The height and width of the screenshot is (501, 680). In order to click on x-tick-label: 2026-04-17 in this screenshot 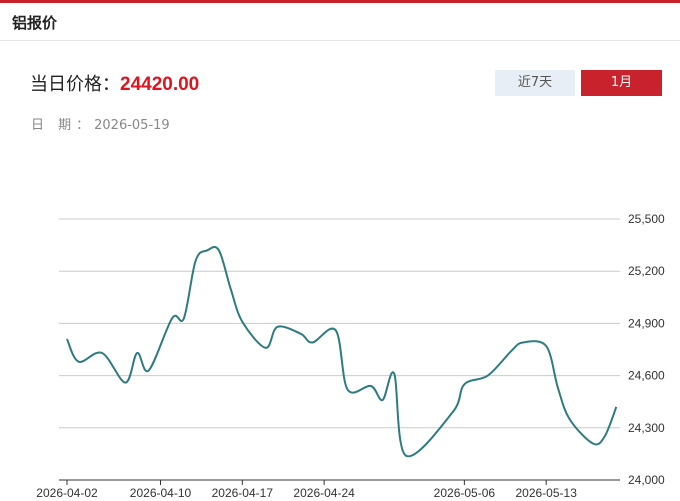, I will do `click(243, 493)`.